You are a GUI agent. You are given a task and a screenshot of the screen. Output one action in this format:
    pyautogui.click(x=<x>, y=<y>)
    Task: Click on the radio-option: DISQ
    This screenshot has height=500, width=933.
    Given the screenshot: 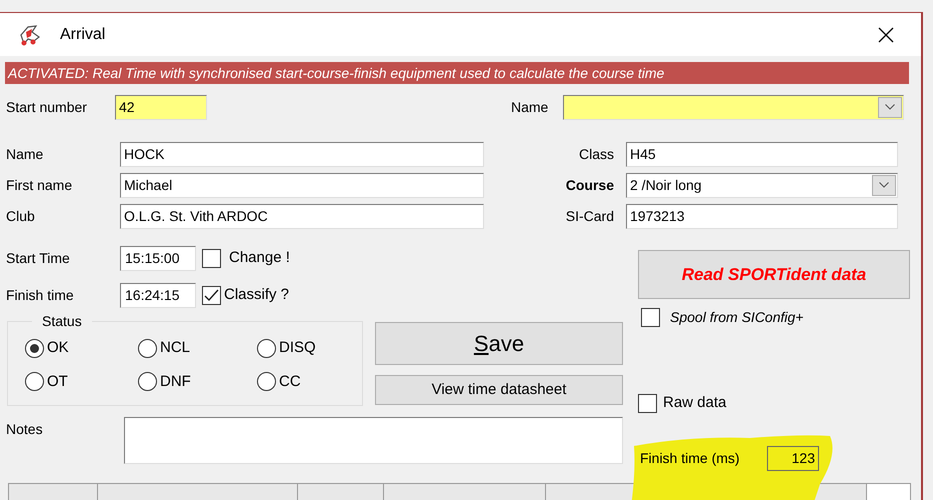 What is the action you would take?
    pyautogui.click(x=307, y=348)
    